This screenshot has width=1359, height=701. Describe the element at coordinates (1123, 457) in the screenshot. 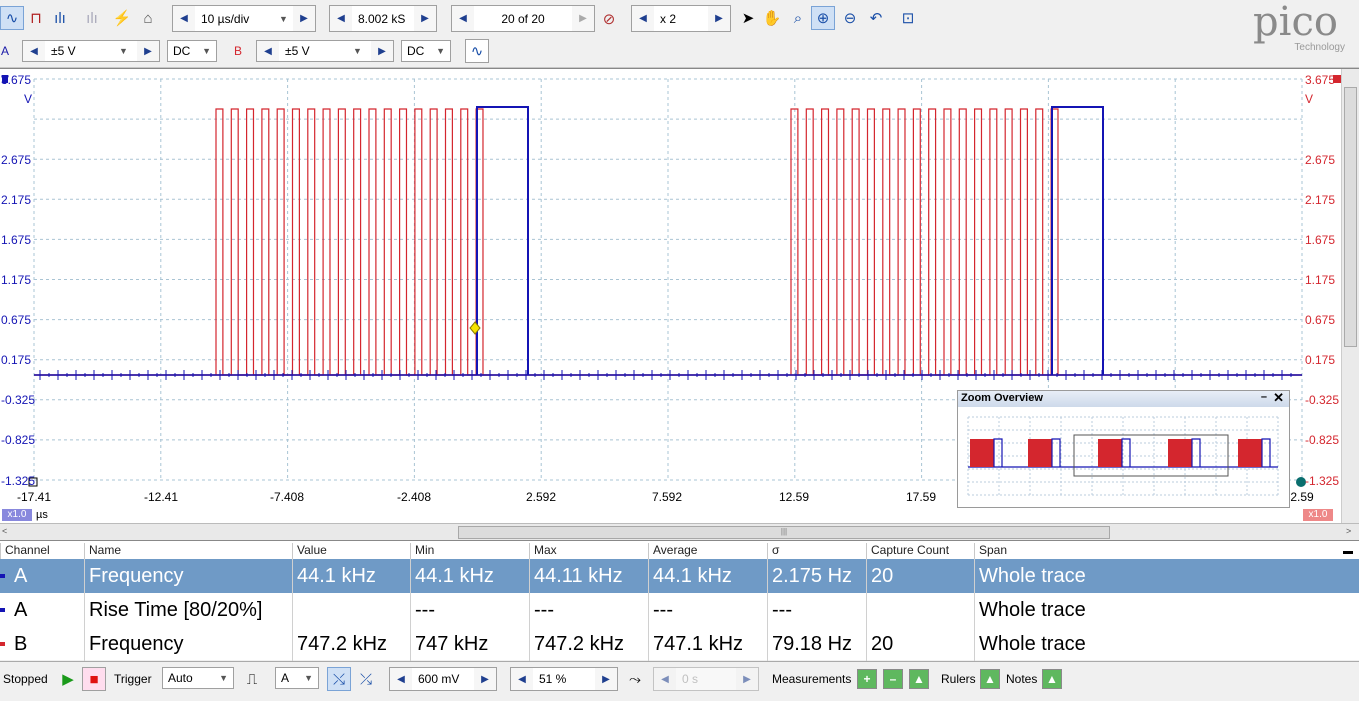

I see `zoom-overview-graph` at that location.